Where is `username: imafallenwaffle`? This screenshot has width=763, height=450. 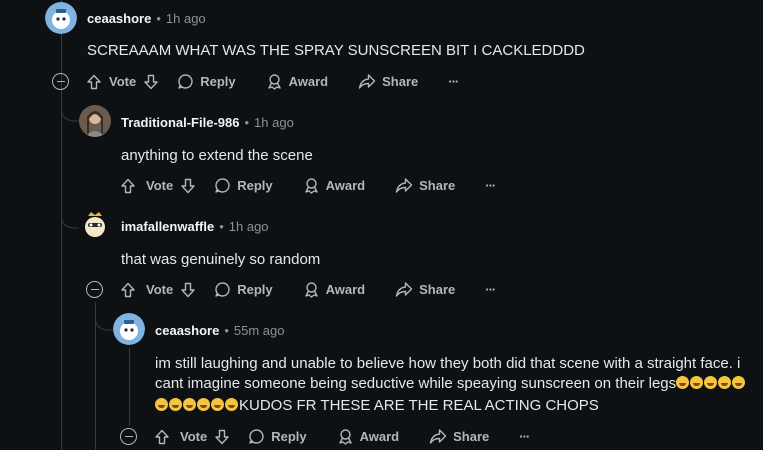 username: imafallenwaffle is located at coordinates (167, 226).